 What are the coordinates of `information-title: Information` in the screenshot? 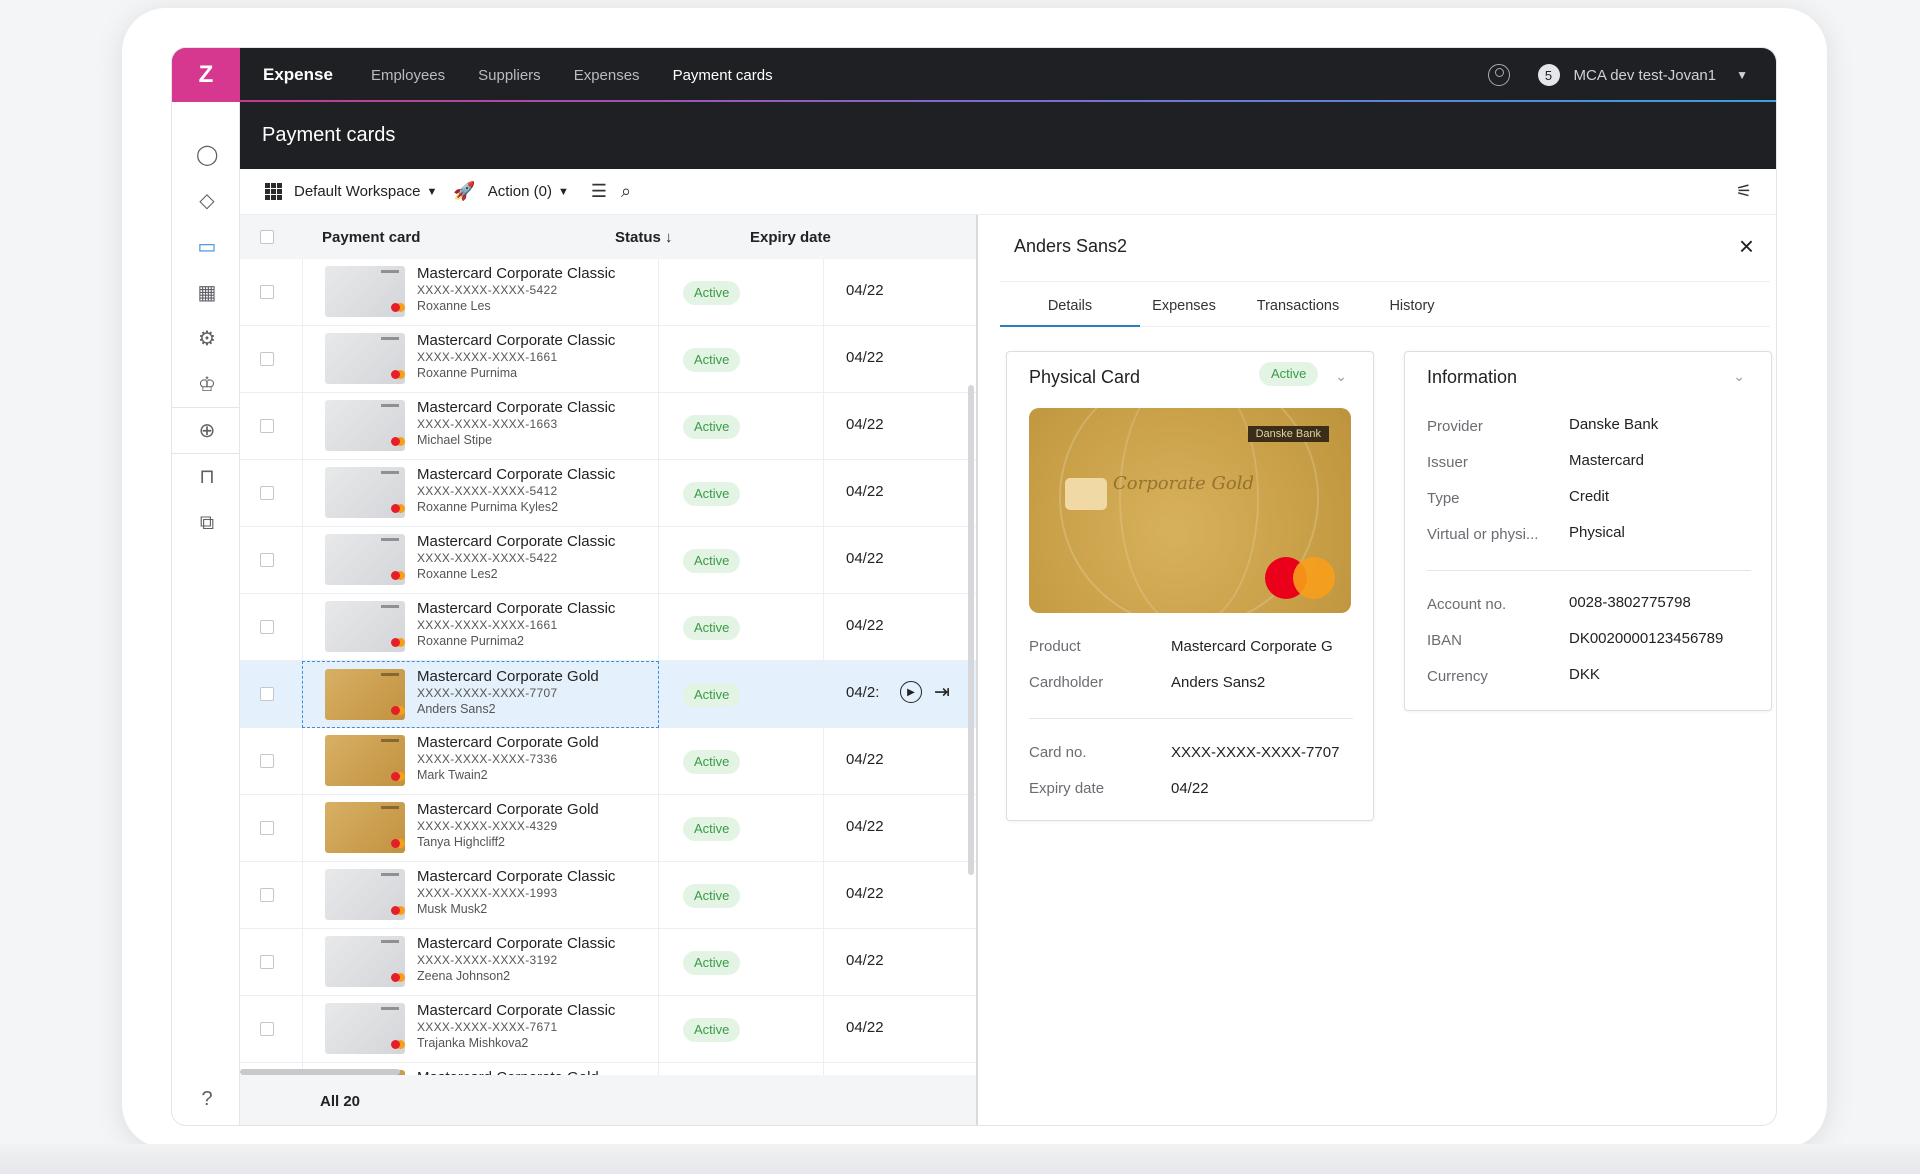 It's located at (1472, 377).